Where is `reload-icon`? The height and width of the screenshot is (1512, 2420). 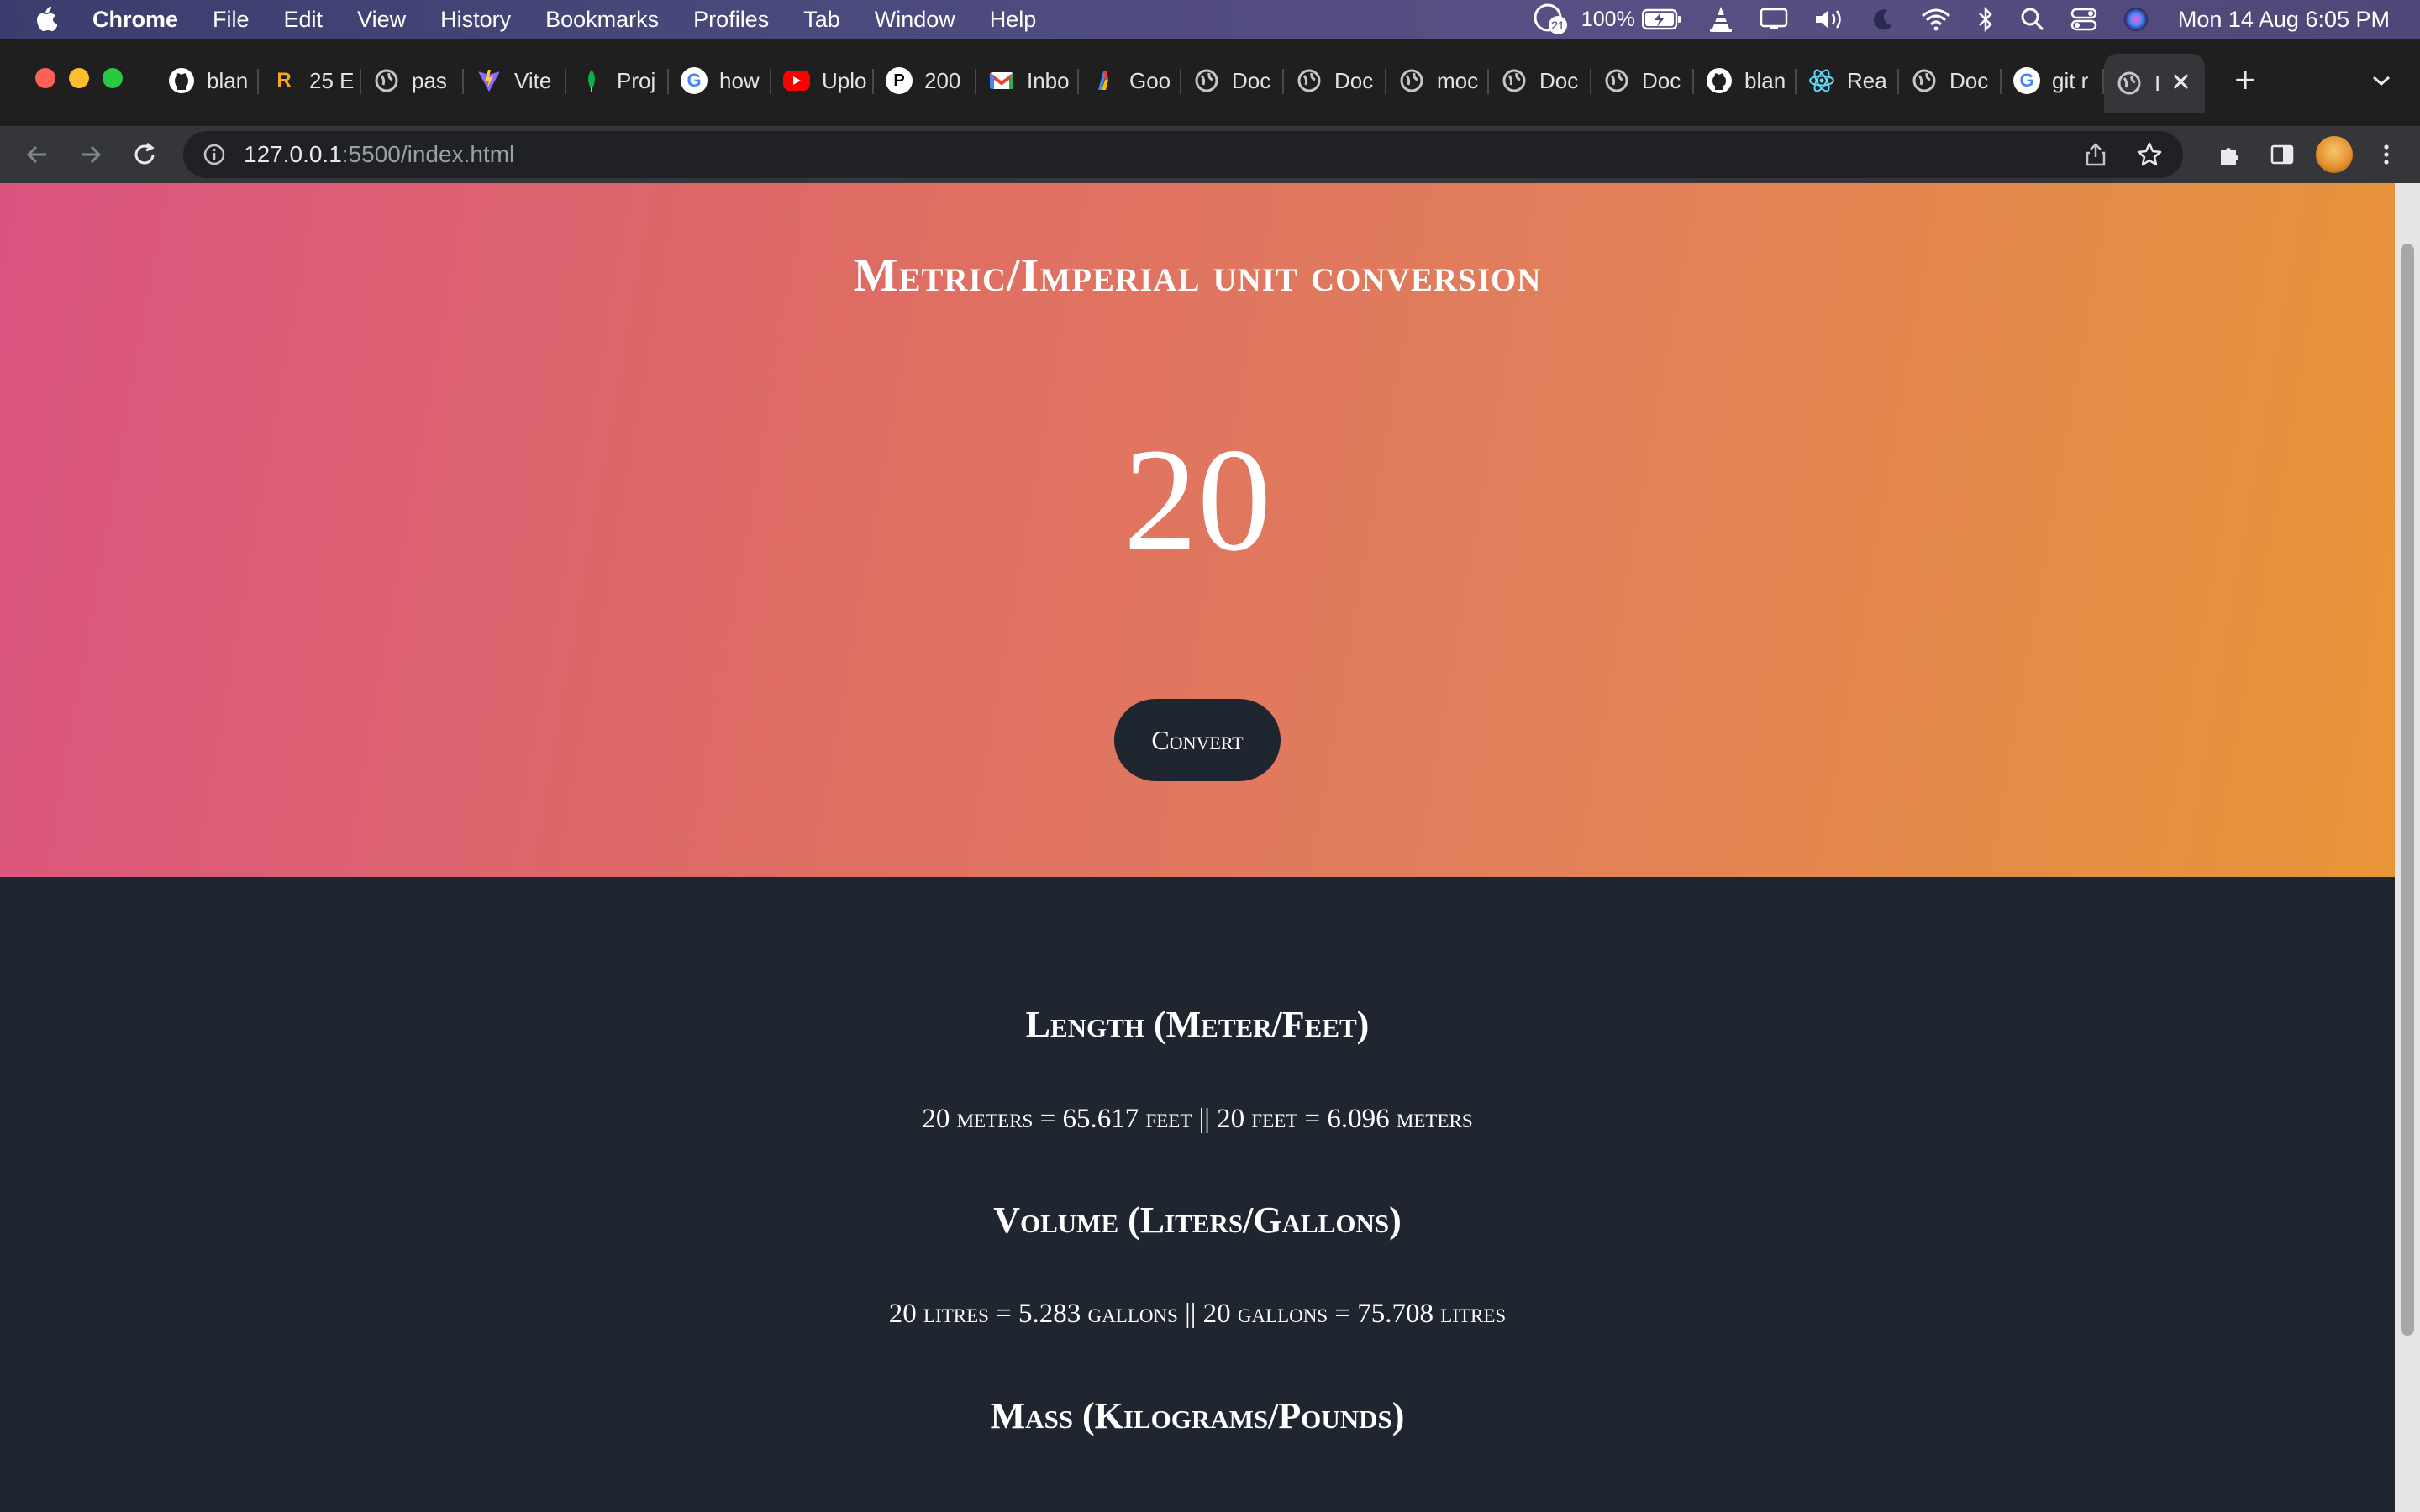 reload-icon is located at coordinates (144, 154).